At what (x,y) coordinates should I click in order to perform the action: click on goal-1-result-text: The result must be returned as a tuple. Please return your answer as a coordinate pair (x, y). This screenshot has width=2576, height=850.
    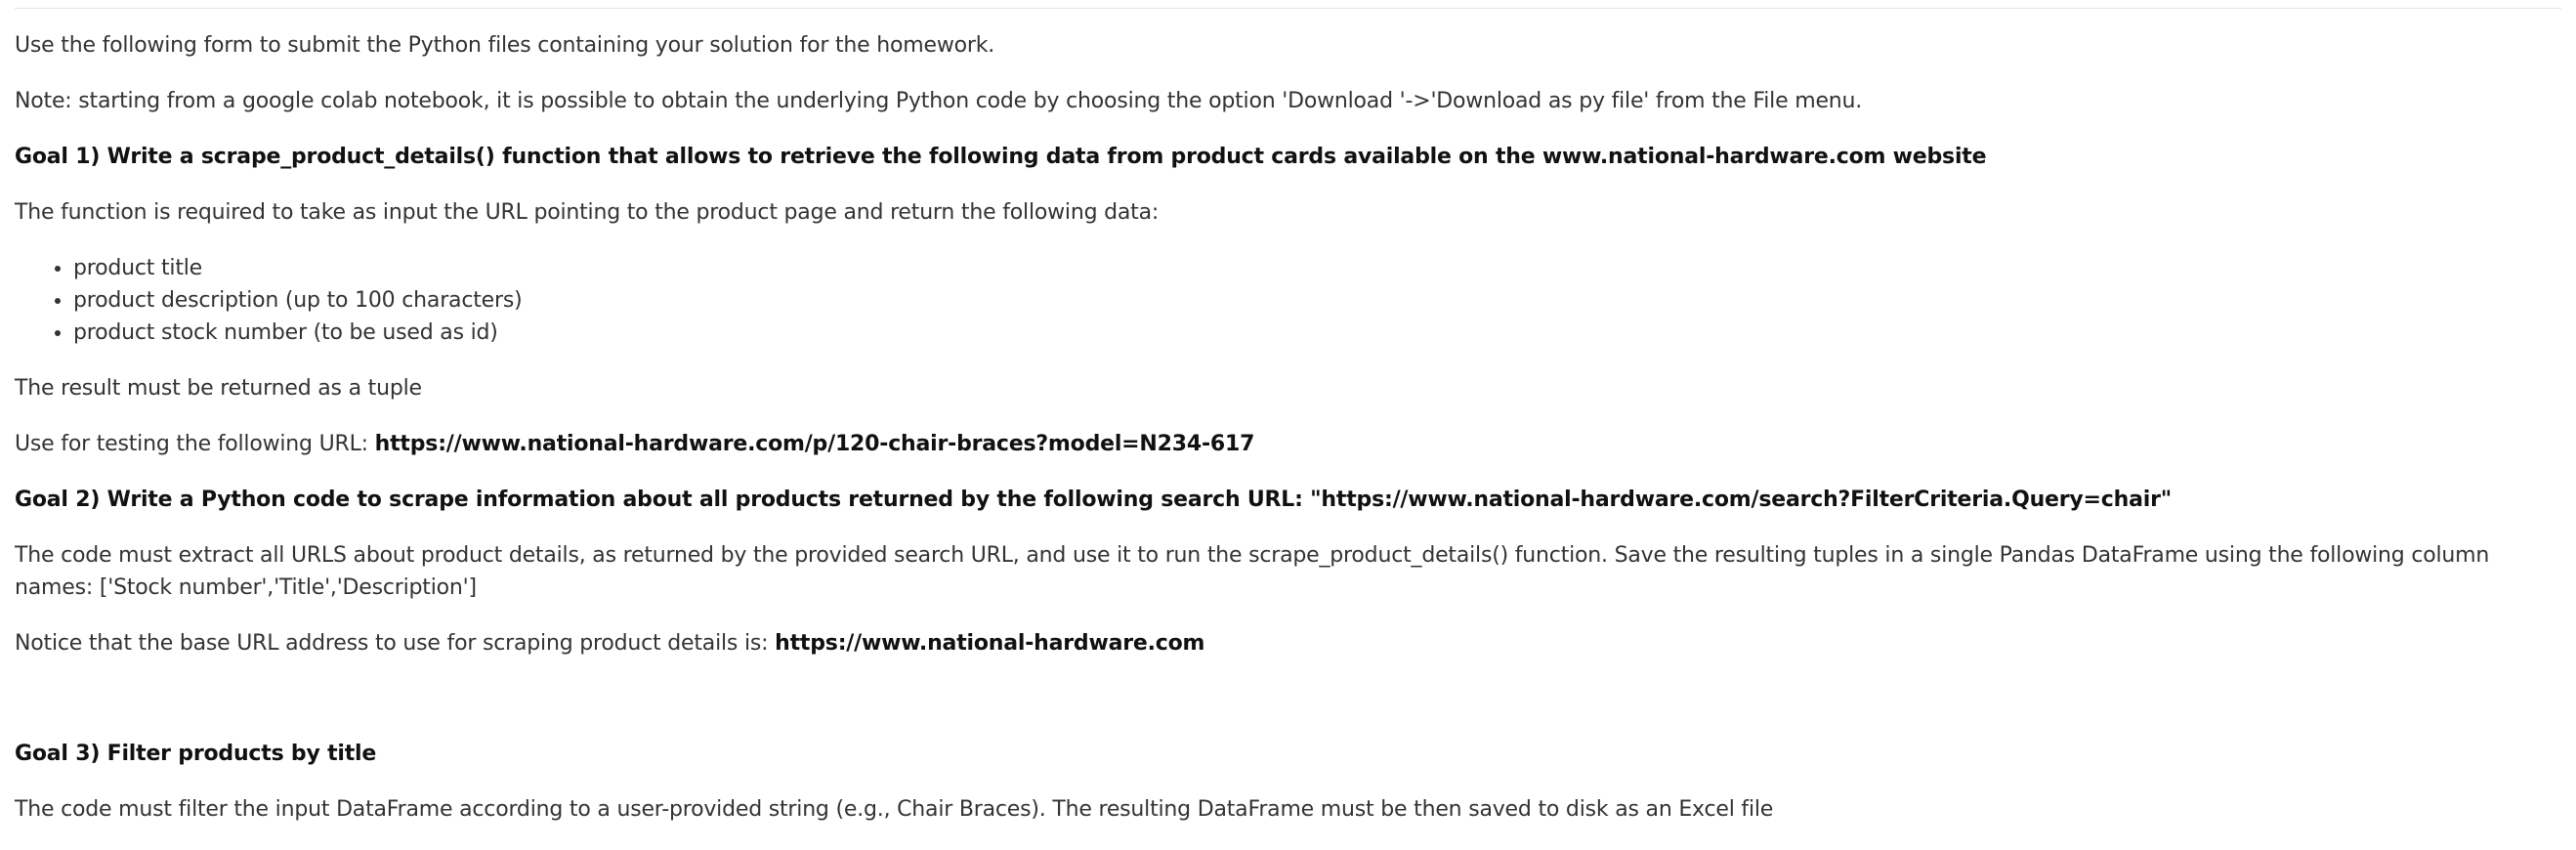
    Looking at the image, I should click on (218, 388).